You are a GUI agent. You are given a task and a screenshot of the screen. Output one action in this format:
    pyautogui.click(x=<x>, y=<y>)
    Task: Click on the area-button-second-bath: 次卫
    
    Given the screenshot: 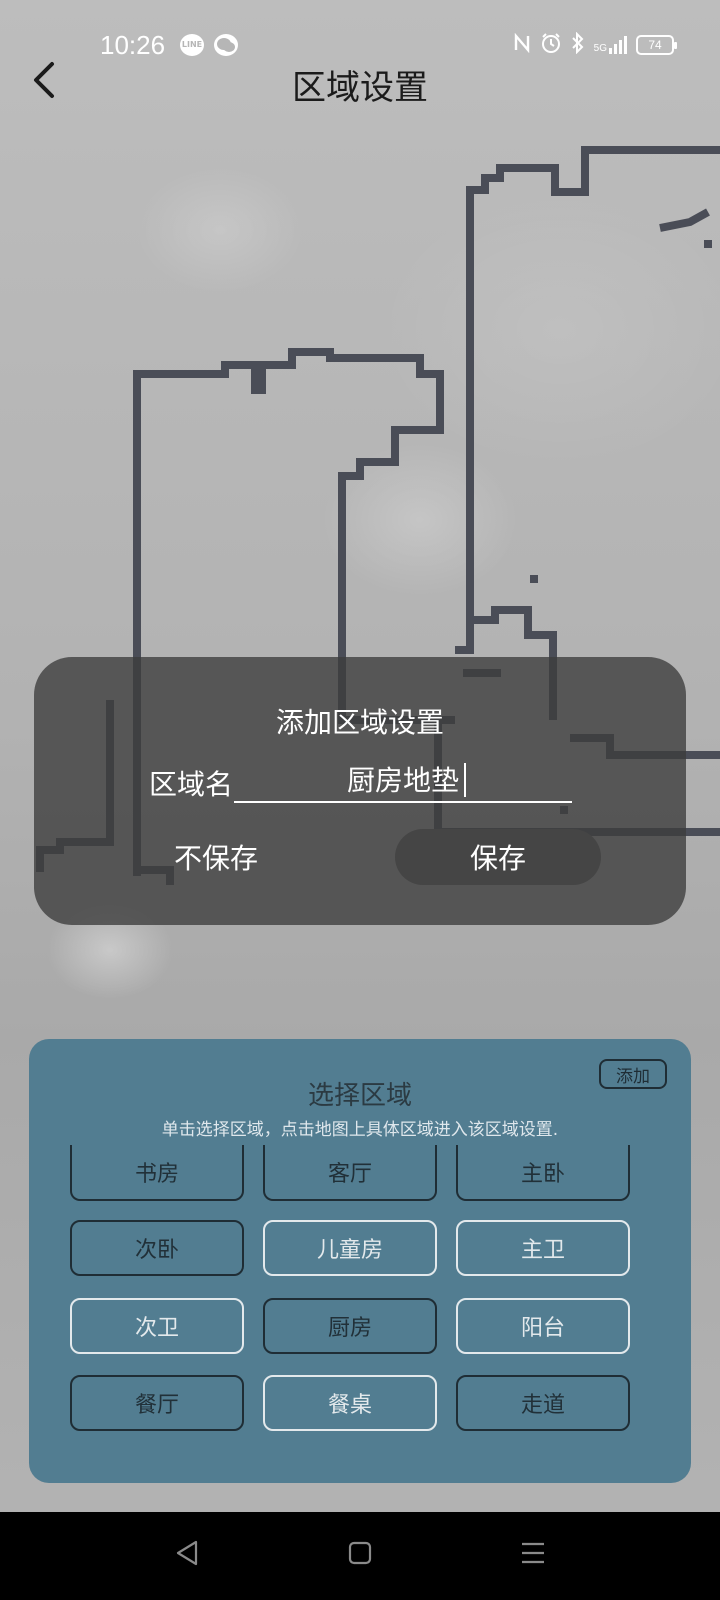 What is the action you would take?
    pyautogui.click(x=157, y=1326)
    